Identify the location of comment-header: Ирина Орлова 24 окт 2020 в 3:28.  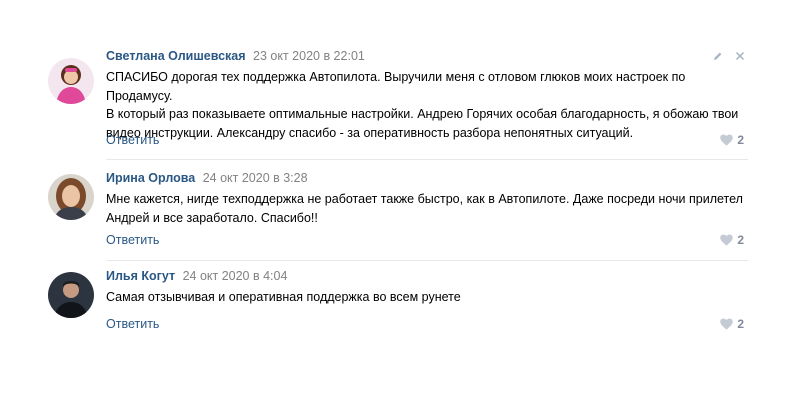
(207, 178).